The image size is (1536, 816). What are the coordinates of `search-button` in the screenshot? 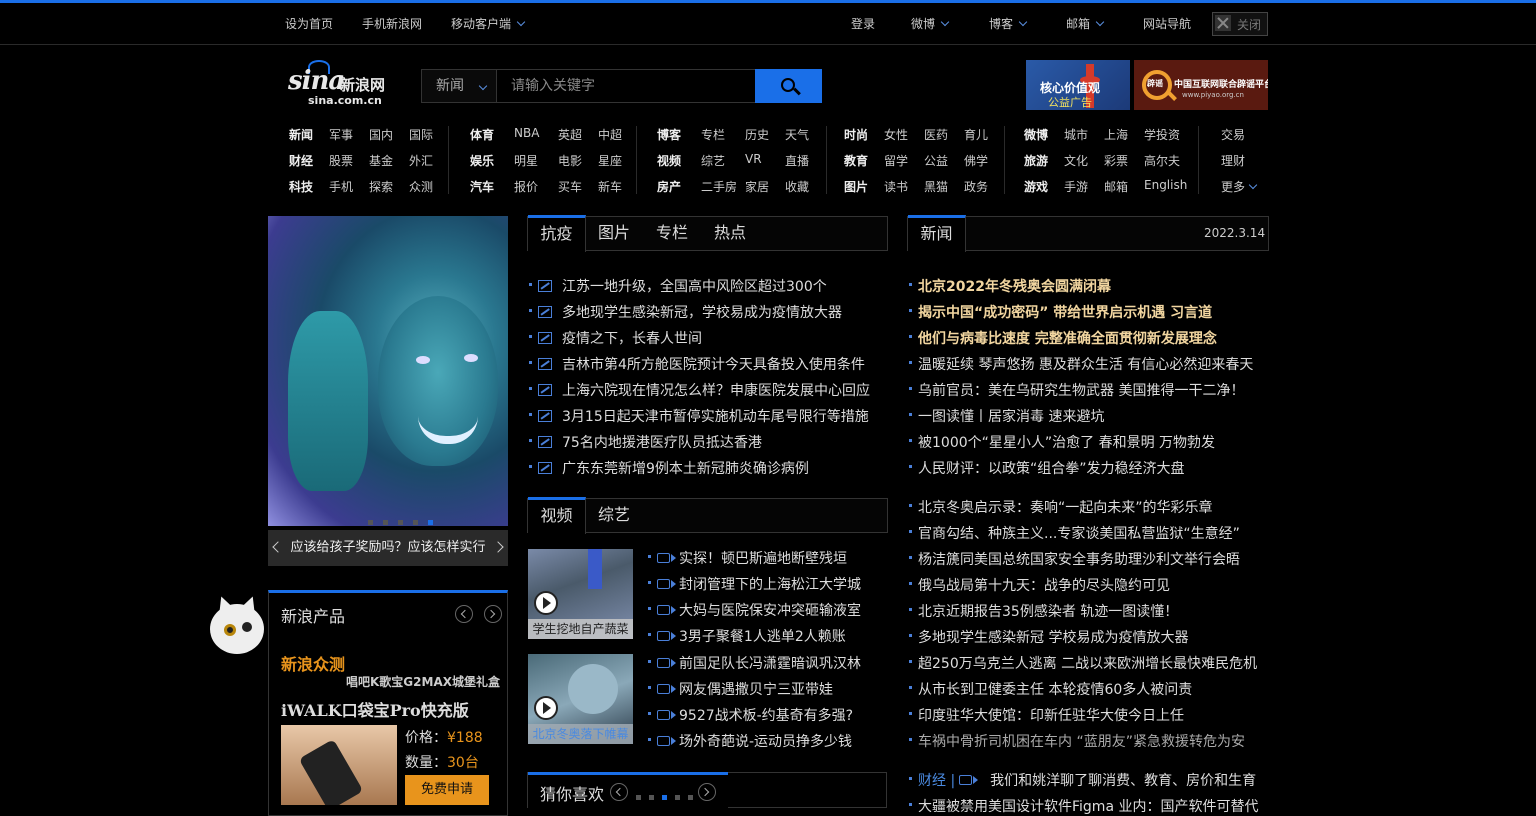 It's located at (788, 86).